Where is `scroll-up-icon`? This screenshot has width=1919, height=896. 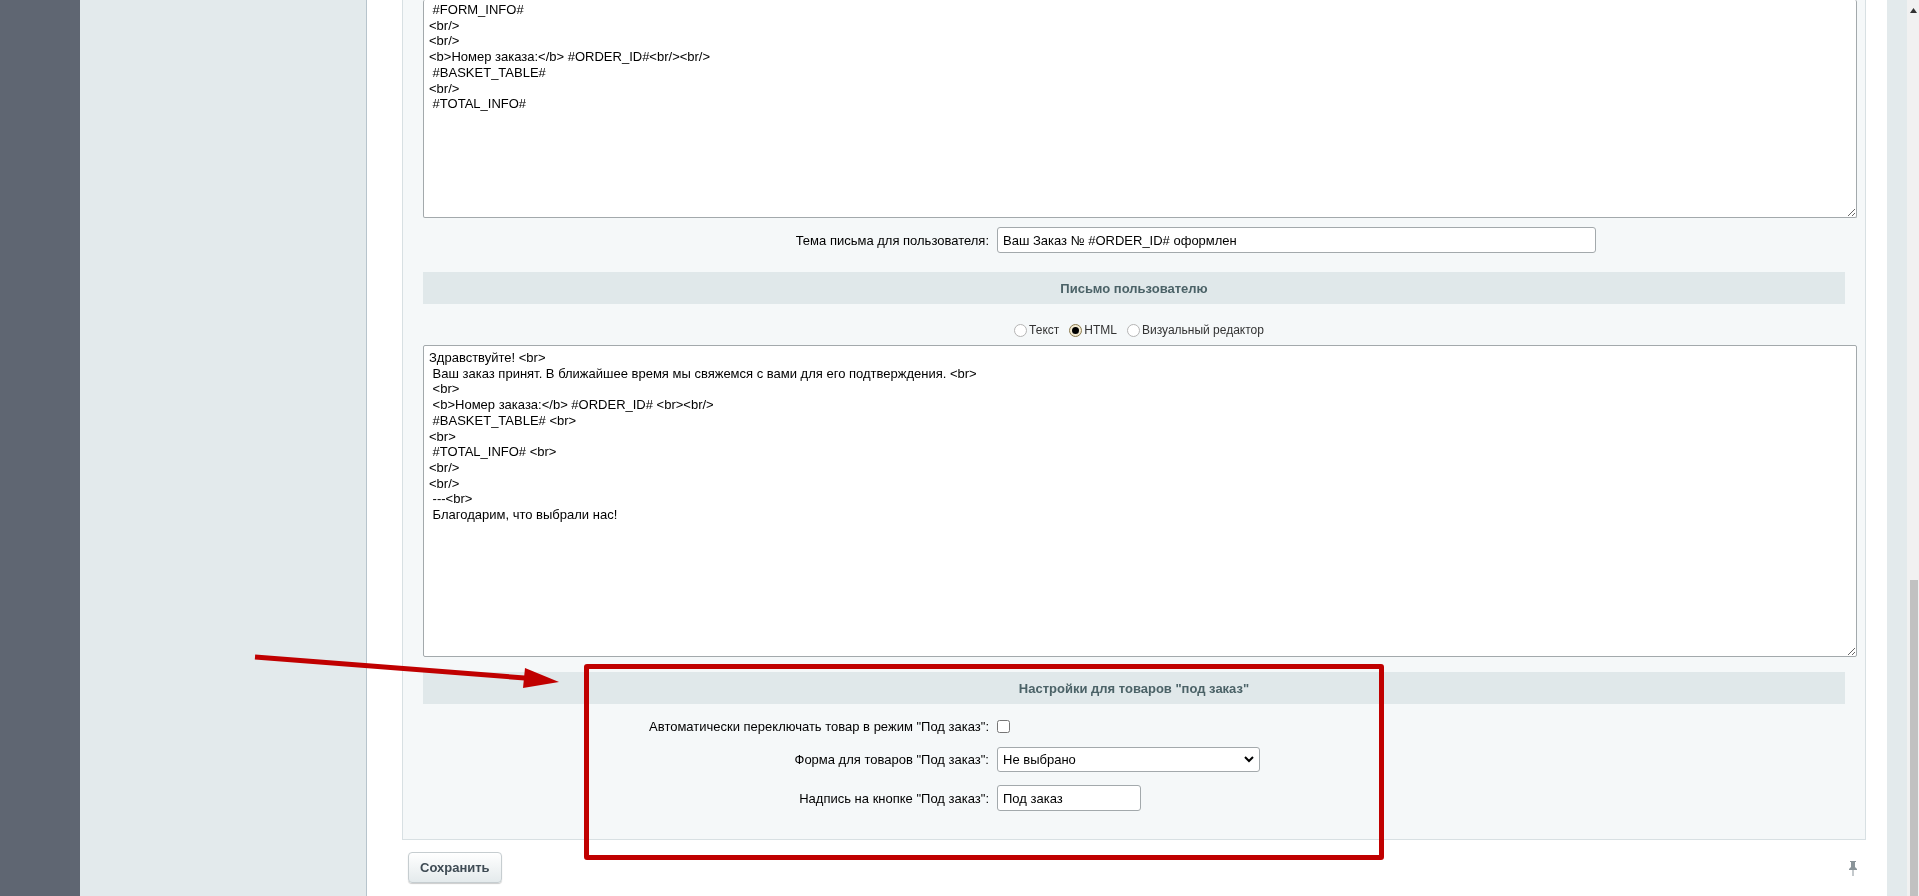
scroll-up-icon is located at coordinates (1913, 10).